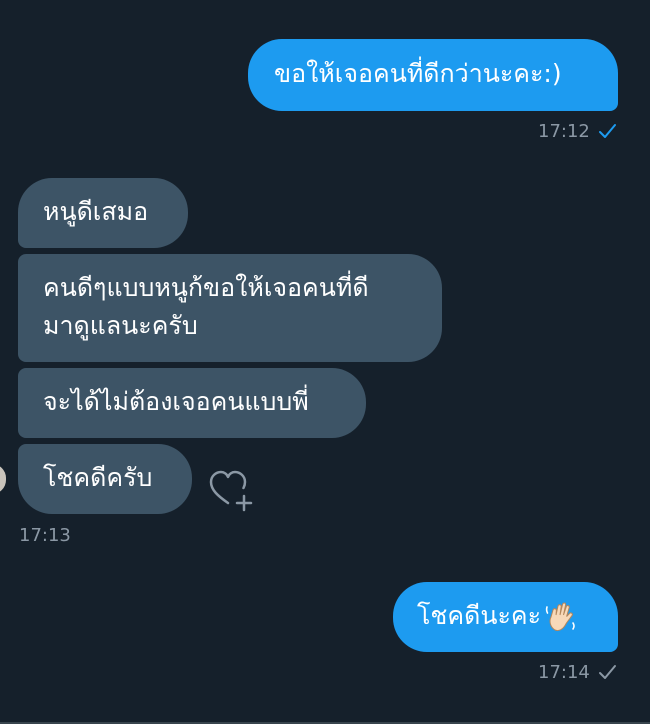  What do you see at coordinates (564, 131) in the screenshot?
I see `message-timestamp: 17:12` at bounding box center [564, 131].